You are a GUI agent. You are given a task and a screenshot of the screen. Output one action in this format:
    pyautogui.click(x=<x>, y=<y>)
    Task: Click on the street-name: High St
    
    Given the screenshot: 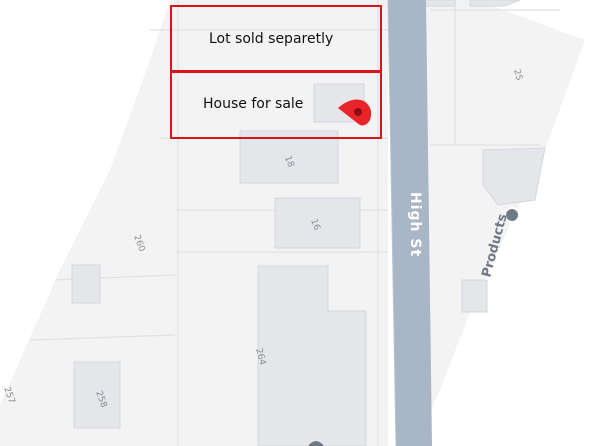 What is the action you would take?
    pyautogui.click(x=415, y=224)
    